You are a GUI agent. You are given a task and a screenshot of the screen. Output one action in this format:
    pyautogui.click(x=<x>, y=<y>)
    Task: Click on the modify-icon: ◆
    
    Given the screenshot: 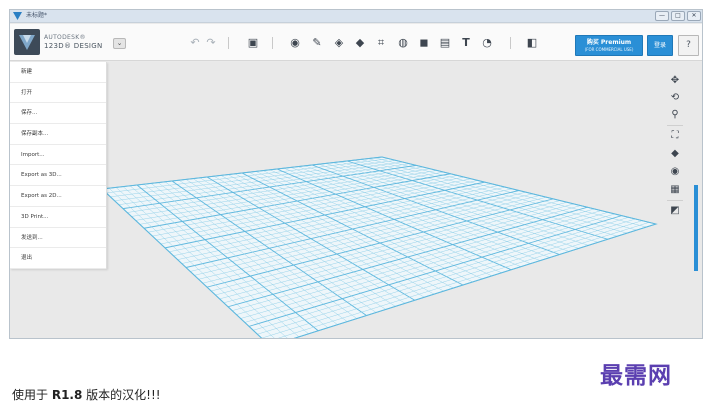 What is the action you would take?
    pyautogui.click(x=360, y=43)
    